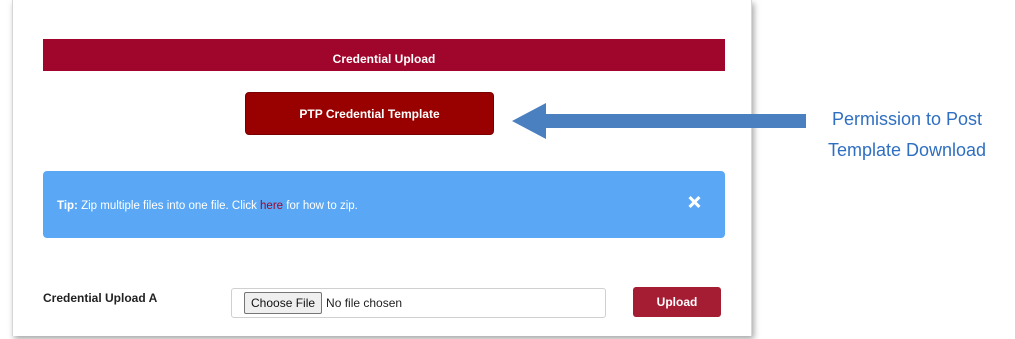 The image size is (1015, 339). Describe the element at coordinates (384, 59) in the screenshot. I see `panel-title: Credential Upload` at that location.